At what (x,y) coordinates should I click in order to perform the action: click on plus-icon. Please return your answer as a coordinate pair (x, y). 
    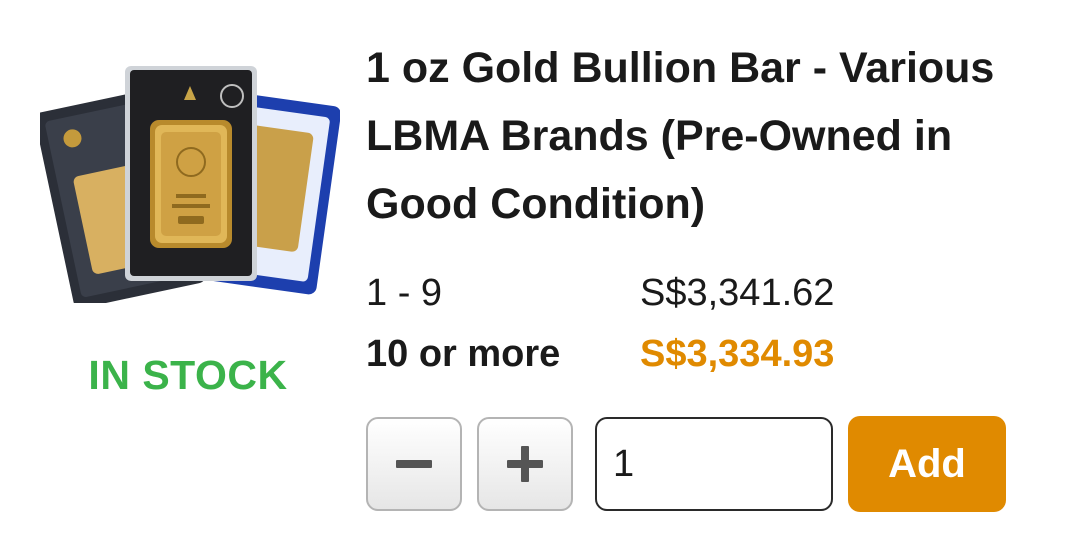
    Looking at the image, I should click on (525, 464).